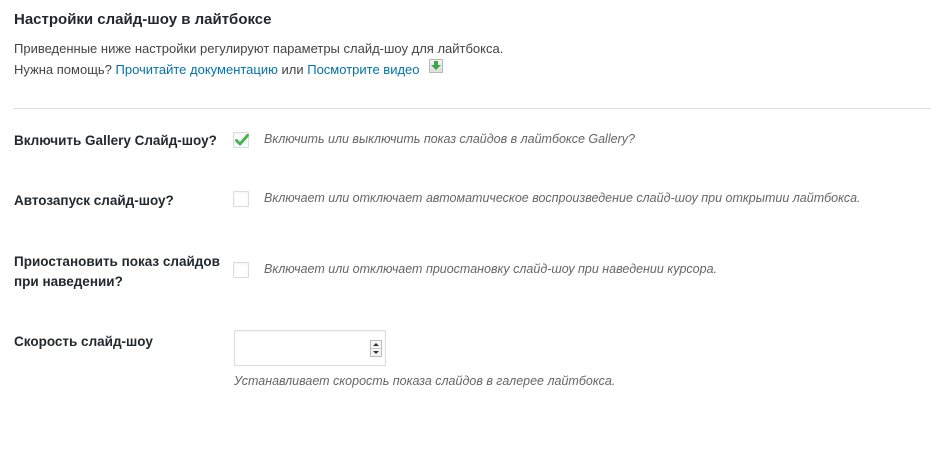 This screenshot has height=464, width=931. Describe the element at coordinates (436, 66) in the screenshot. I see `download-arrow-icon` at that location.